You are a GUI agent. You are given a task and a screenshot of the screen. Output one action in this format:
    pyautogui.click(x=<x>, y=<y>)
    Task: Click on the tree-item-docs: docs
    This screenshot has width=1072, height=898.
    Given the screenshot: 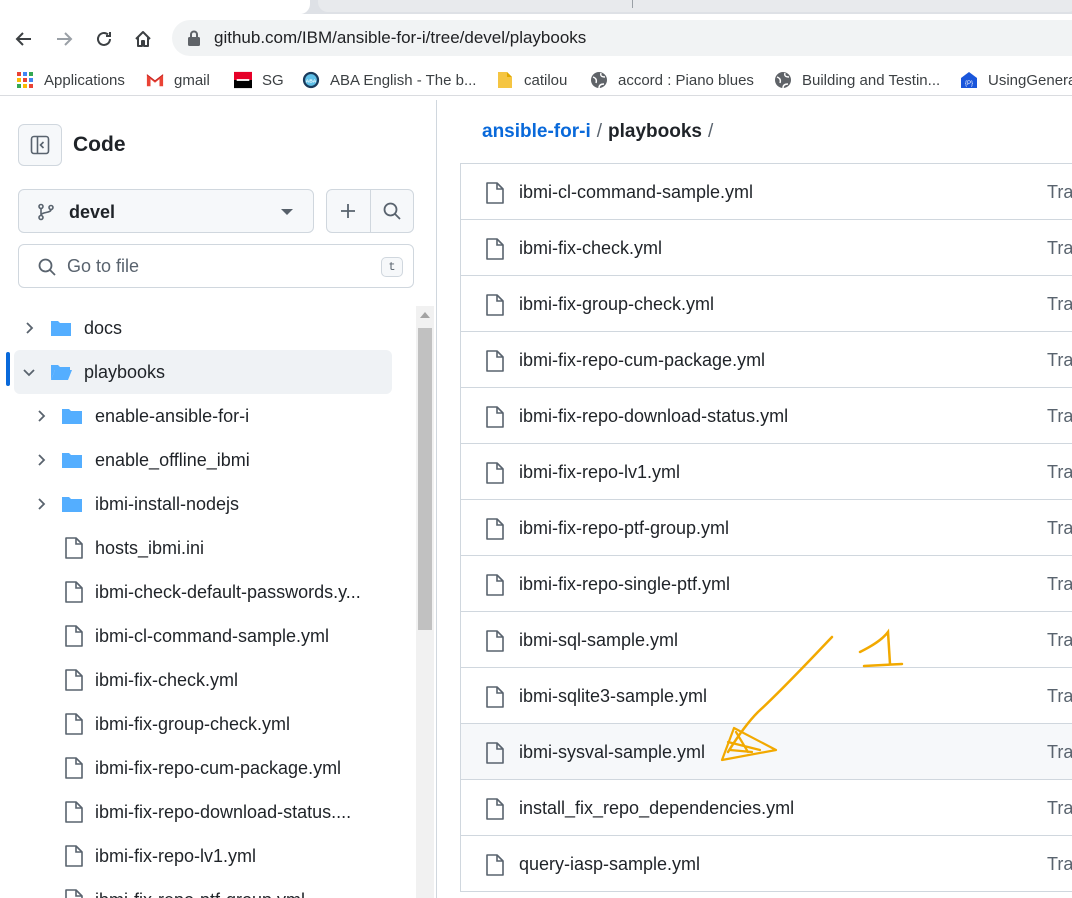 What is the action you would take?
    pyautogui.click(x=203, y=328)
    